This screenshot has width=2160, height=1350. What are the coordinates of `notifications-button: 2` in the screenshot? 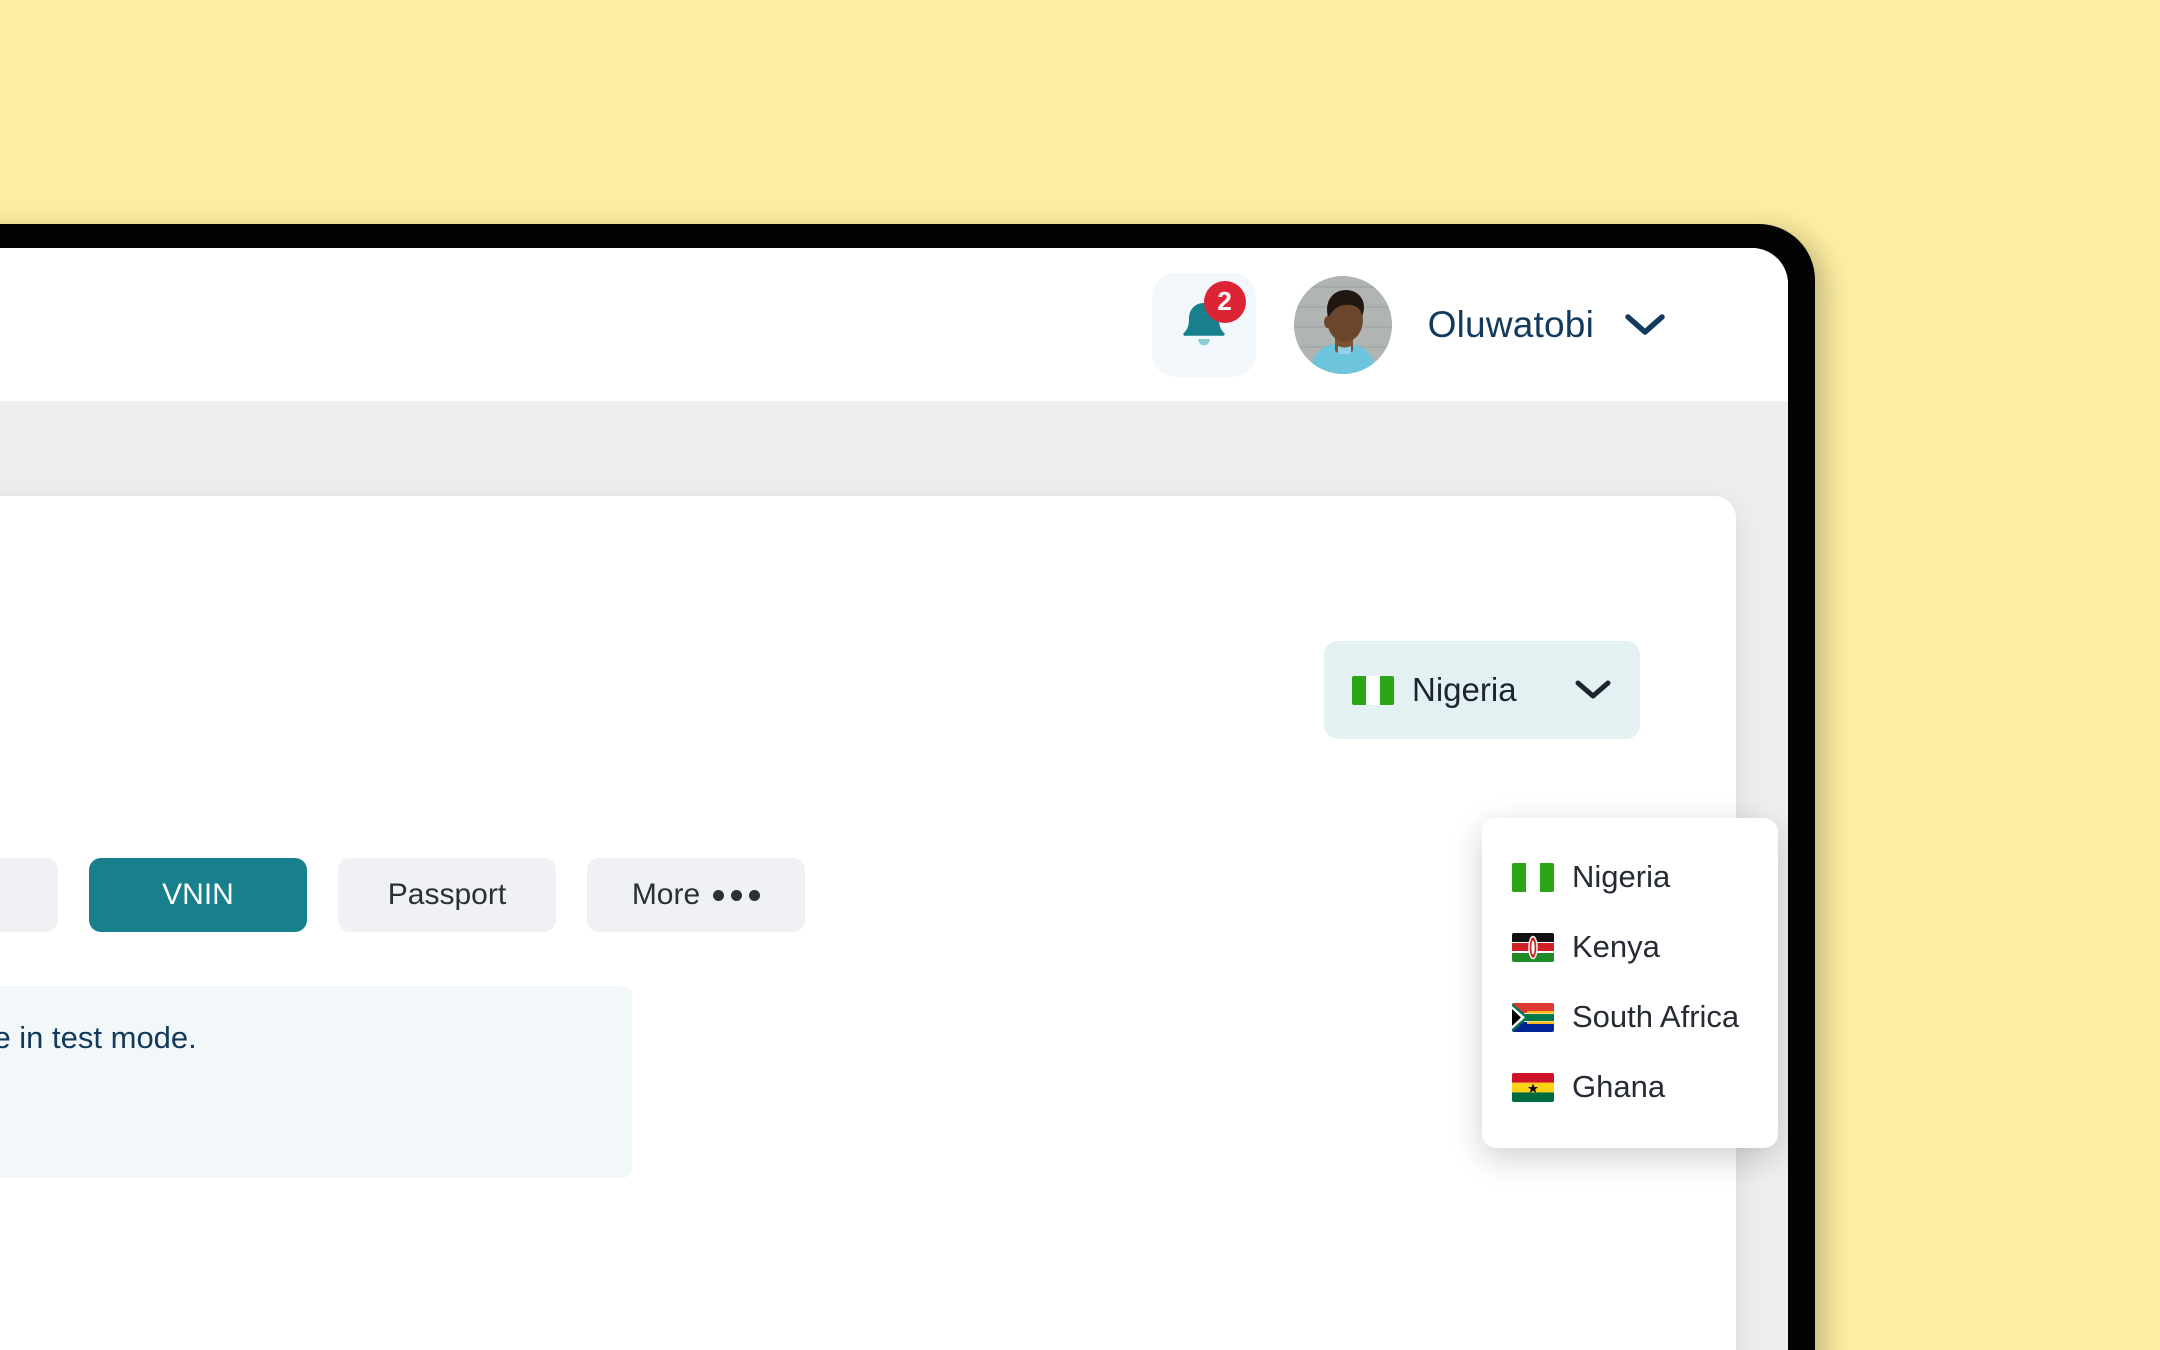 It's located at (1203, 324).